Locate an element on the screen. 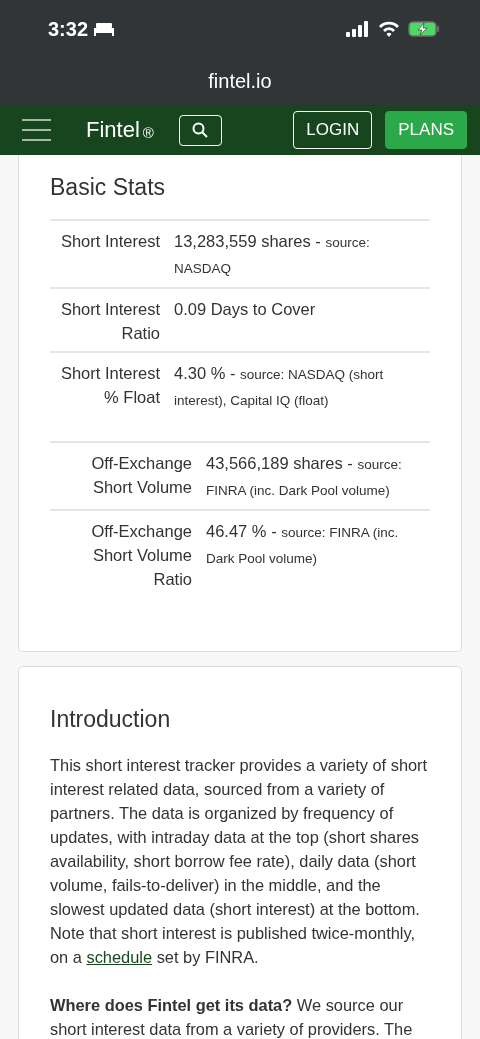 The image size is (480, 1039). status-time: 3:32 is located at coordinates (68, 29).